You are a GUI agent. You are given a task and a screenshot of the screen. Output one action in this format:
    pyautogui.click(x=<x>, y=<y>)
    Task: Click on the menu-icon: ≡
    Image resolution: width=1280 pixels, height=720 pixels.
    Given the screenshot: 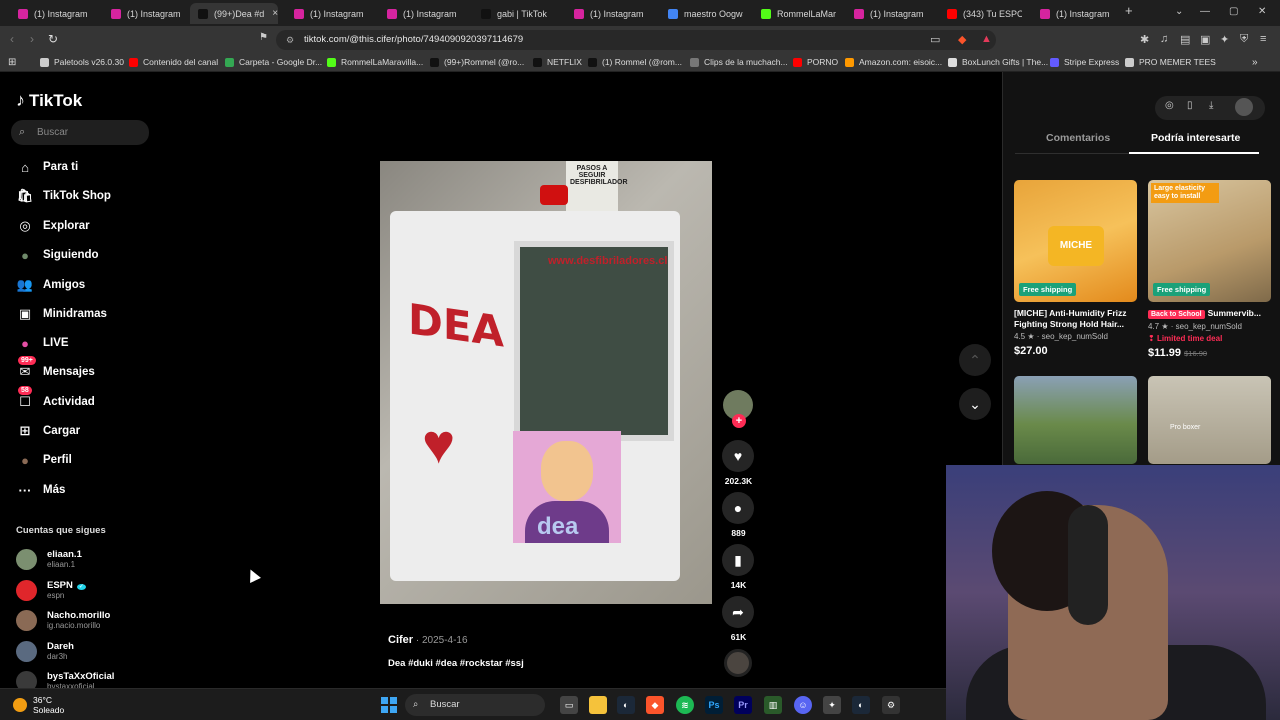 What is the action you would take?
    pyautogui.click(x=1263, y=39)
    